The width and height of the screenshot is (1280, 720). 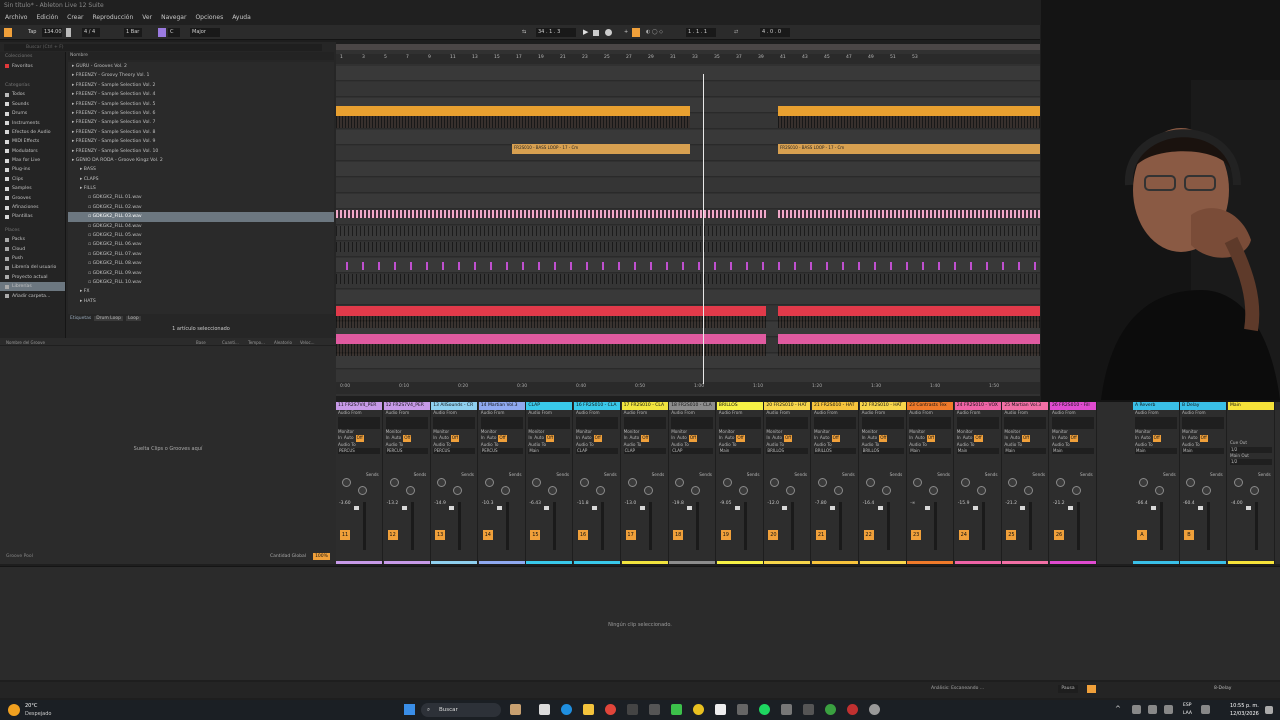 I want to click on track-activator-button: 21, so click(x=821, y=535).